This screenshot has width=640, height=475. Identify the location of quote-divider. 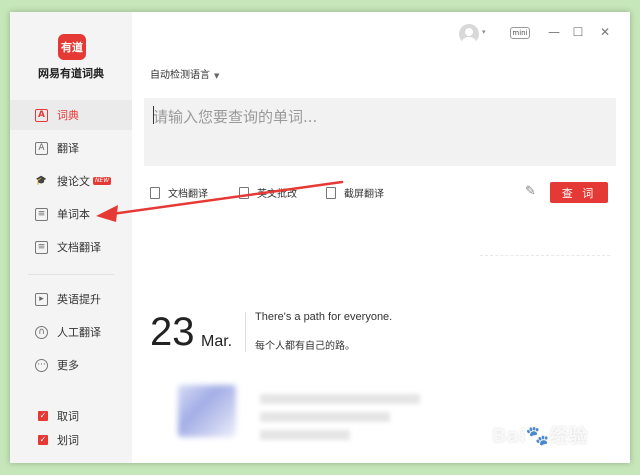
(245, 332).